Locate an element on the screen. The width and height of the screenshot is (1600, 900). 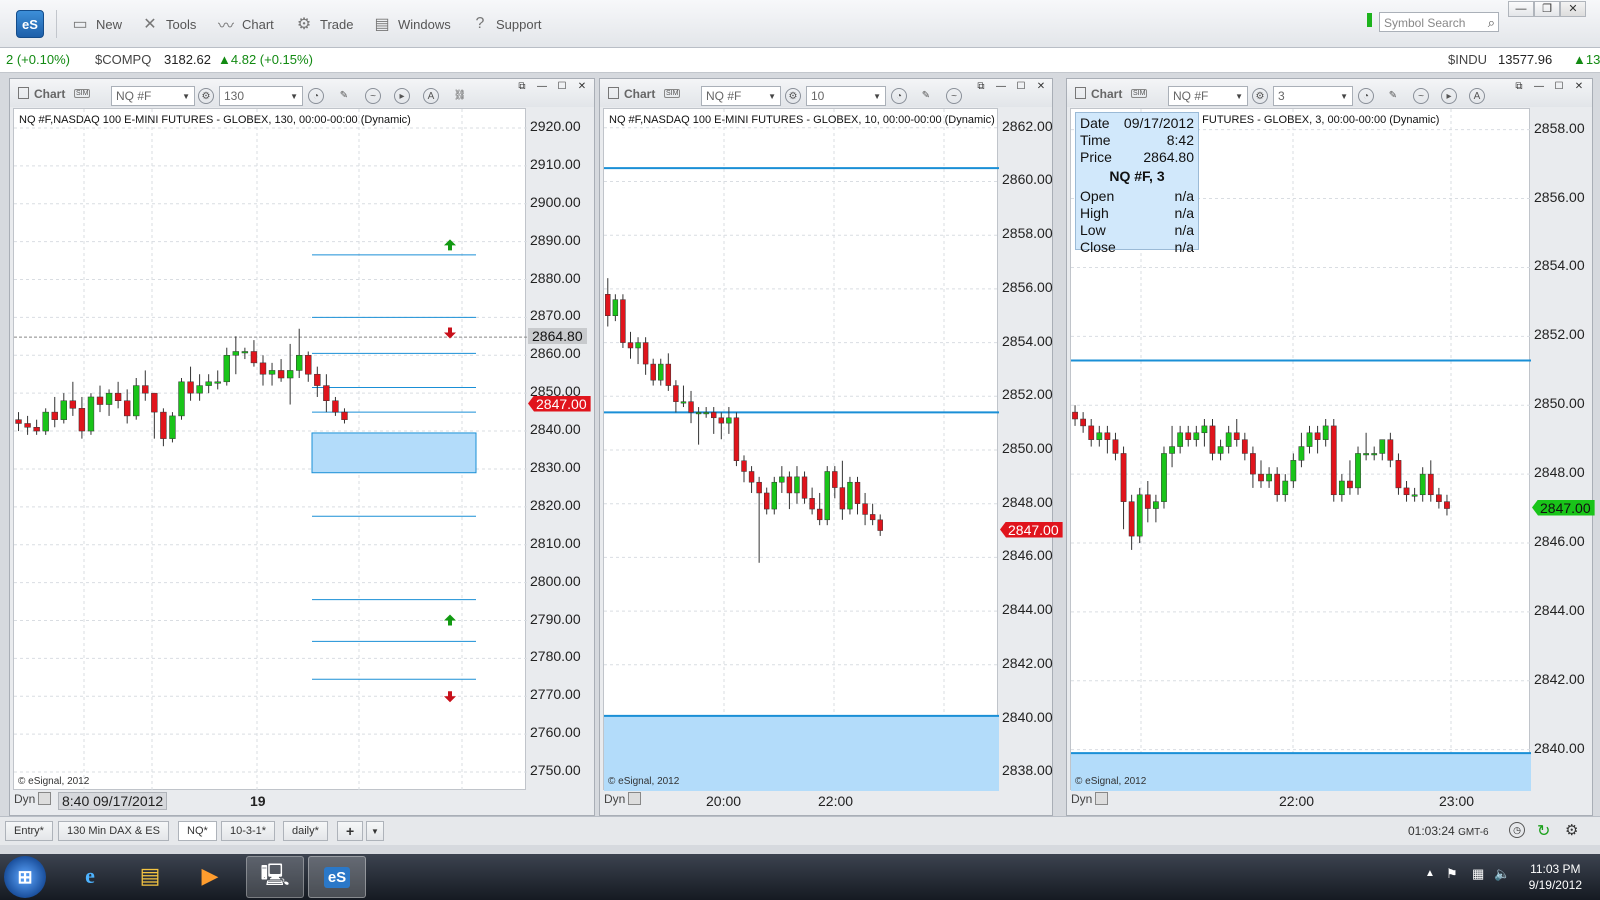
interval-dropdown: 3 ▼ is located at coordinates (1313, 96).